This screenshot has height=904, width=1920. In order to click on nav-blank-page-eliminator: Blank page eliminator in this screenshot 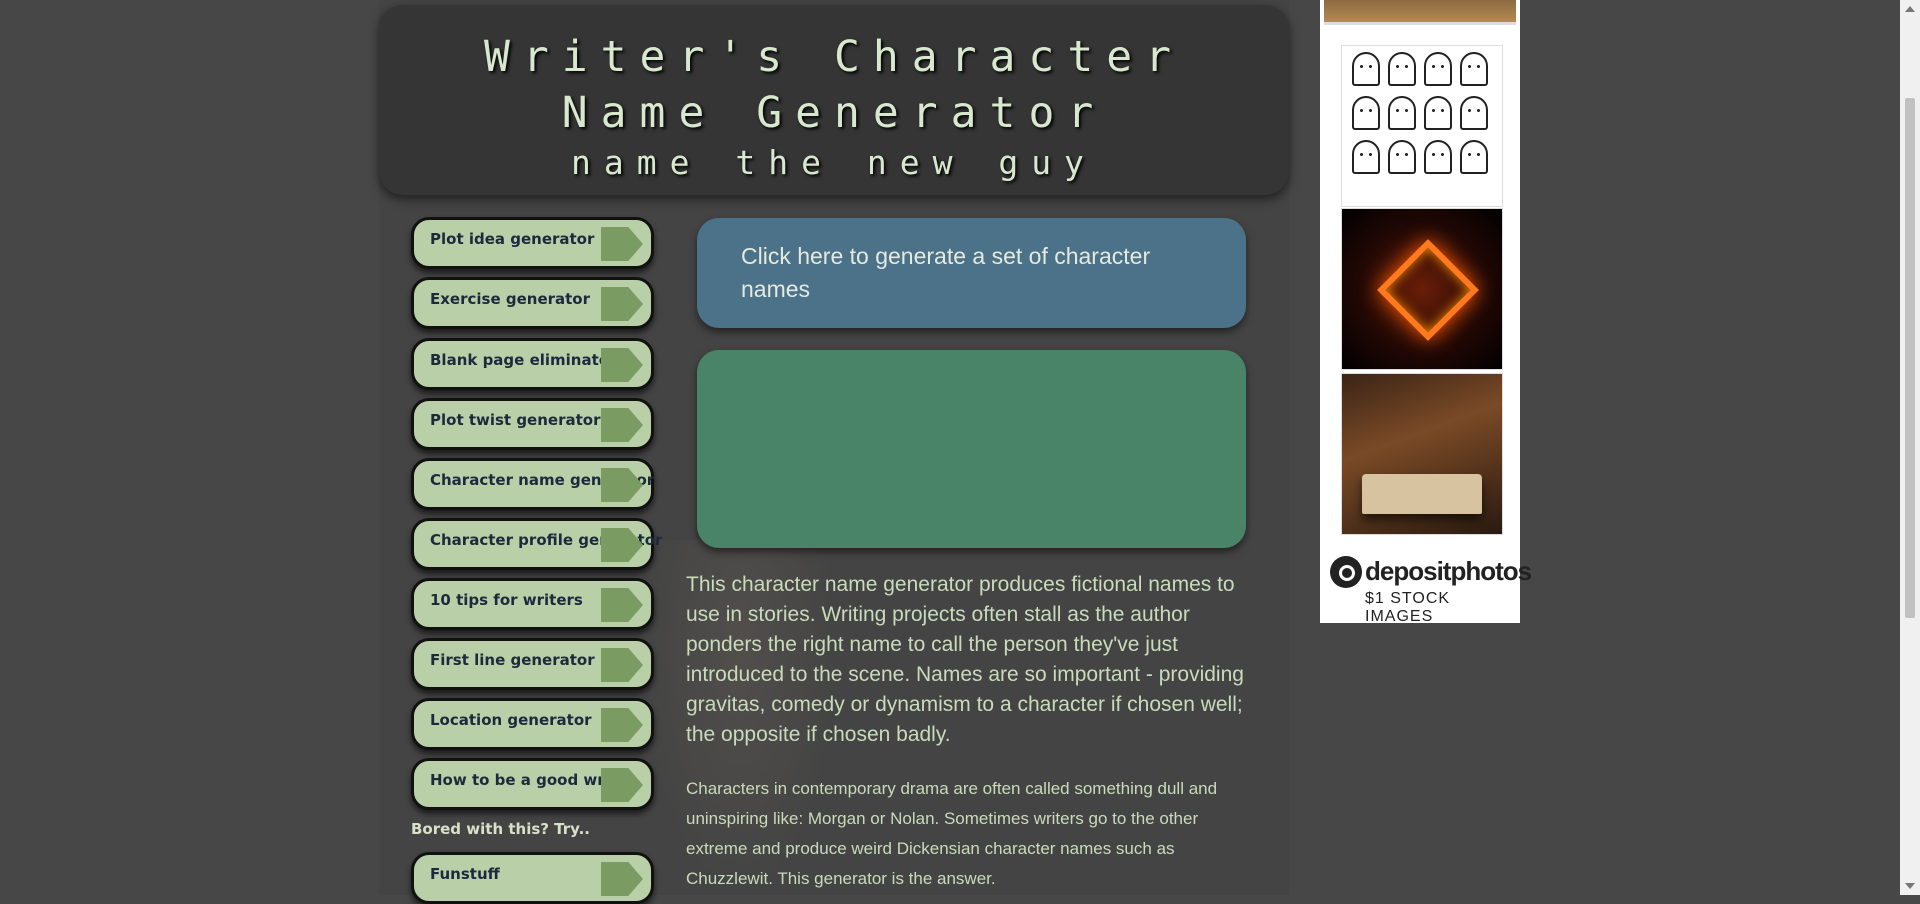, I will do `click(532, 364)`.